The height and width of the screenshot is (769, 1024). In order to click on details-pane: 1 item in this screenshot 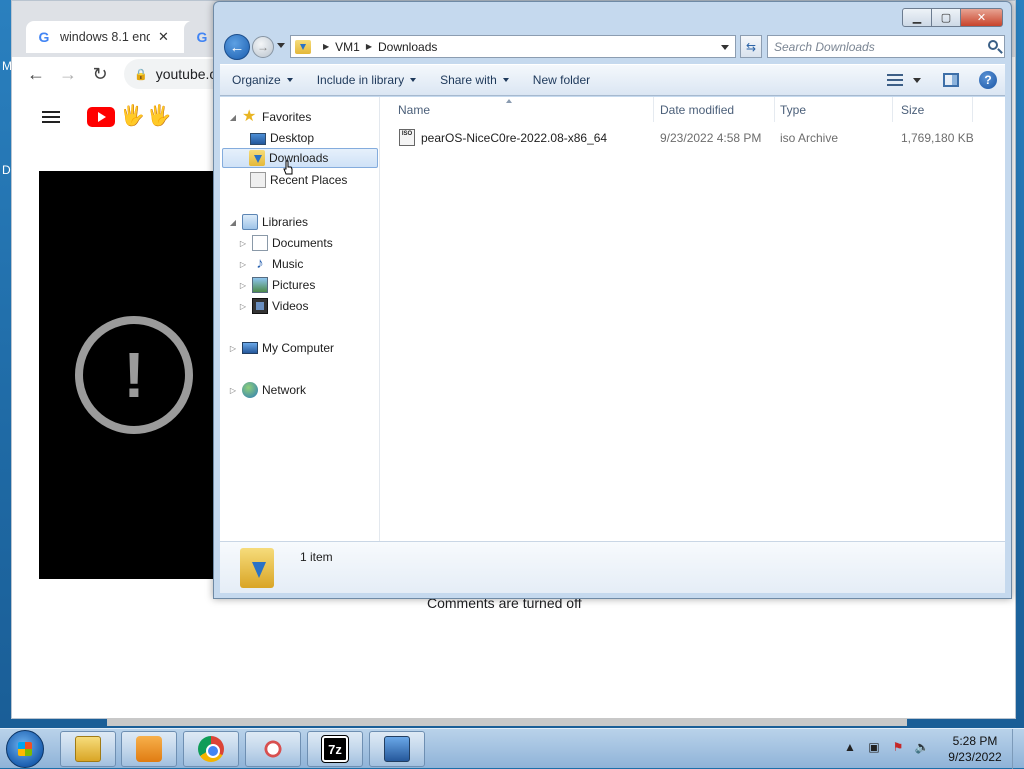, I will do `click(612, 567)`.